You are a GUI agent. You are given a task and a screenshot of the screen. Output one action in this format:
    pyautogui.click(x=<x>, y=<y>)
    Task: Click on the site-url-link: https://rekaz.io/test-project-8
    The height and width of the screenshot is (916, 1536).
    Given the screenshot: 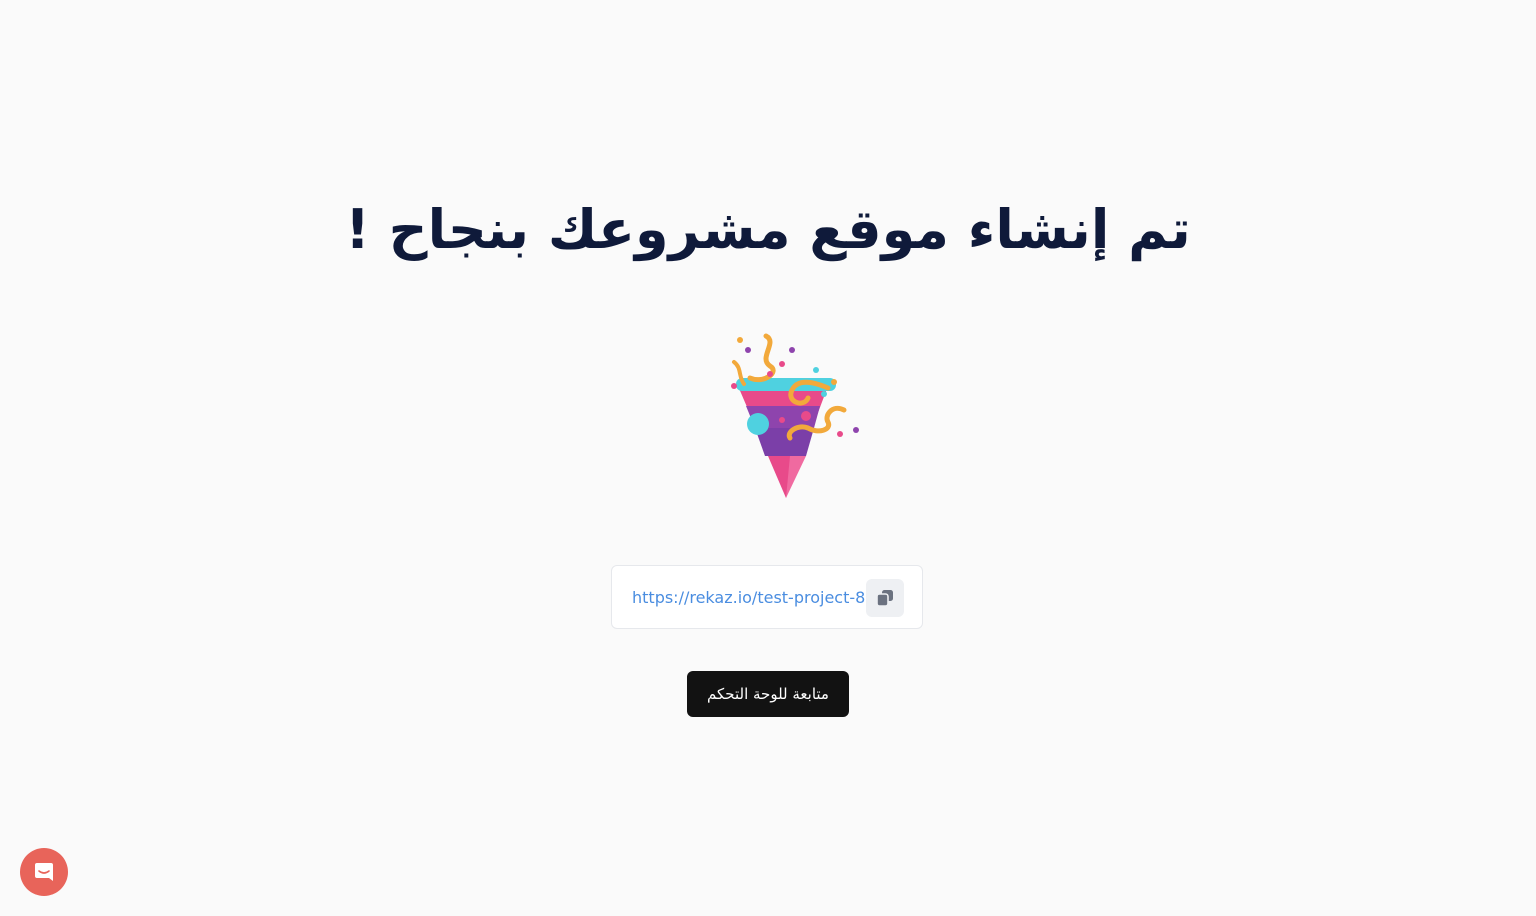 What is the action you would take?
    pyautogui.click(x=748, y=598)
    